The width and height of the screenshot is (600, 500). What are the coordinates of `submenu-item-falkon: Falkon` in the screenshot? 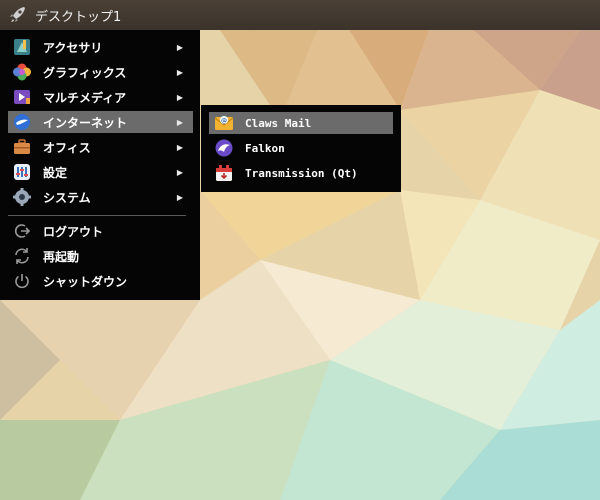 It's located at (301, 148).